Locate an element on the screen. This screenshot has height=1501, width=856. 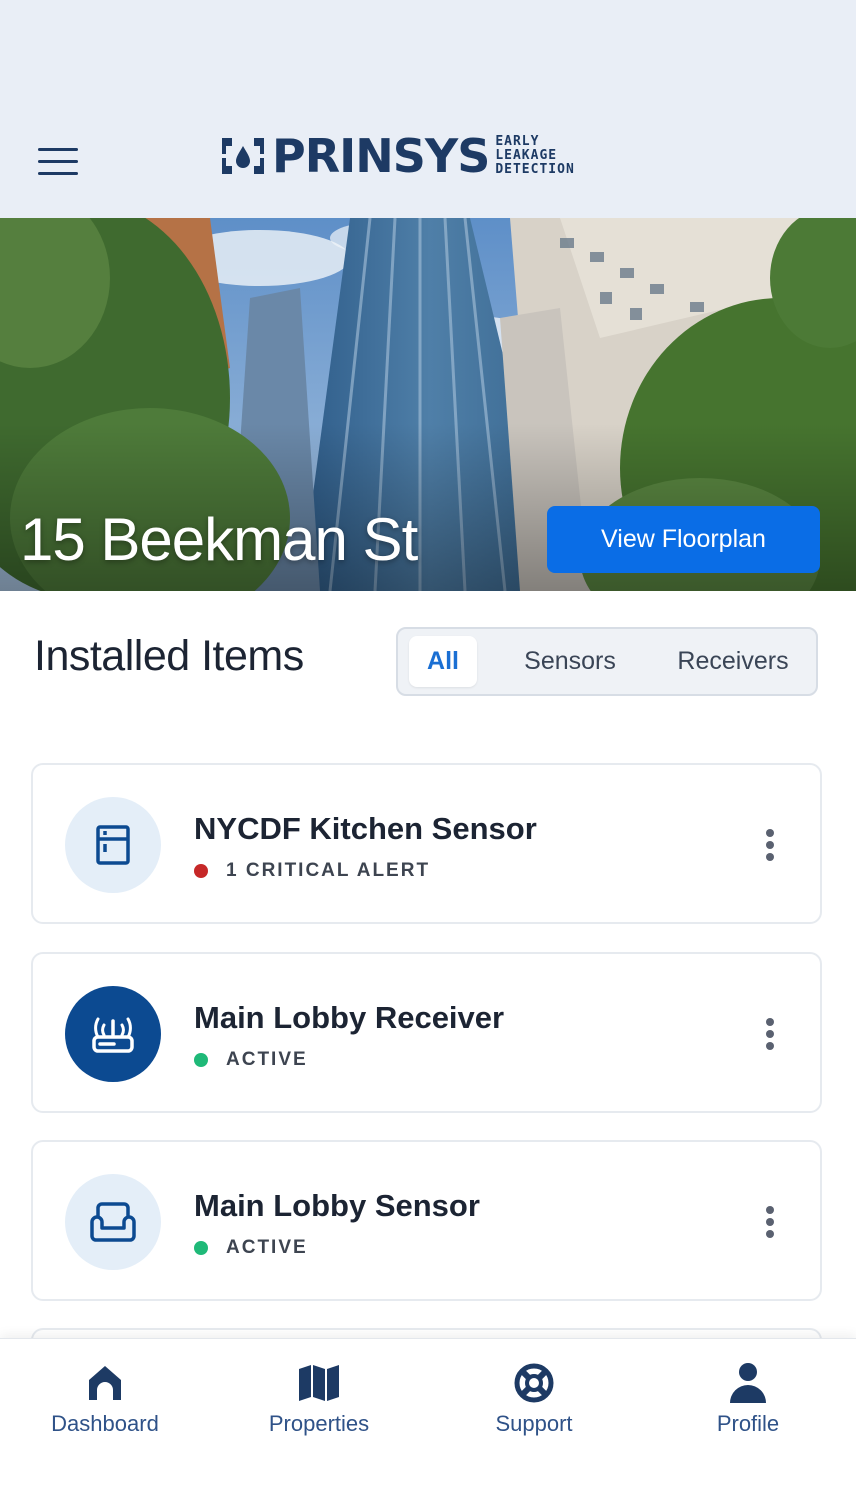
list-item: NYCDF Kitchen Sensor 1 CRITICAL ALERT is located at coordinates (426, 843).